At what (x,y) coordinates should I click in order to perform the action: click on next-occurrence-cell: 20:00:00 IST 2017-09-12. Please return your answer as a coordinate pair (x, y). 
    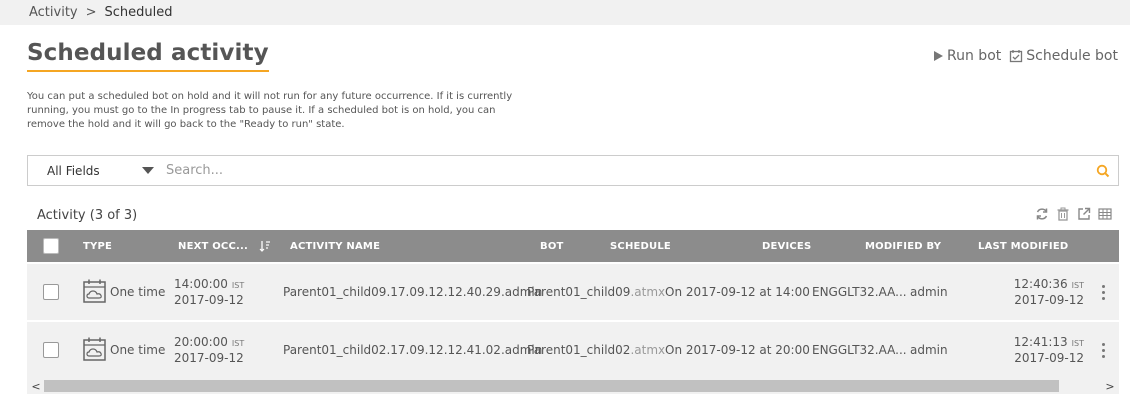
    Looking at the image, I should click on (209, 350).